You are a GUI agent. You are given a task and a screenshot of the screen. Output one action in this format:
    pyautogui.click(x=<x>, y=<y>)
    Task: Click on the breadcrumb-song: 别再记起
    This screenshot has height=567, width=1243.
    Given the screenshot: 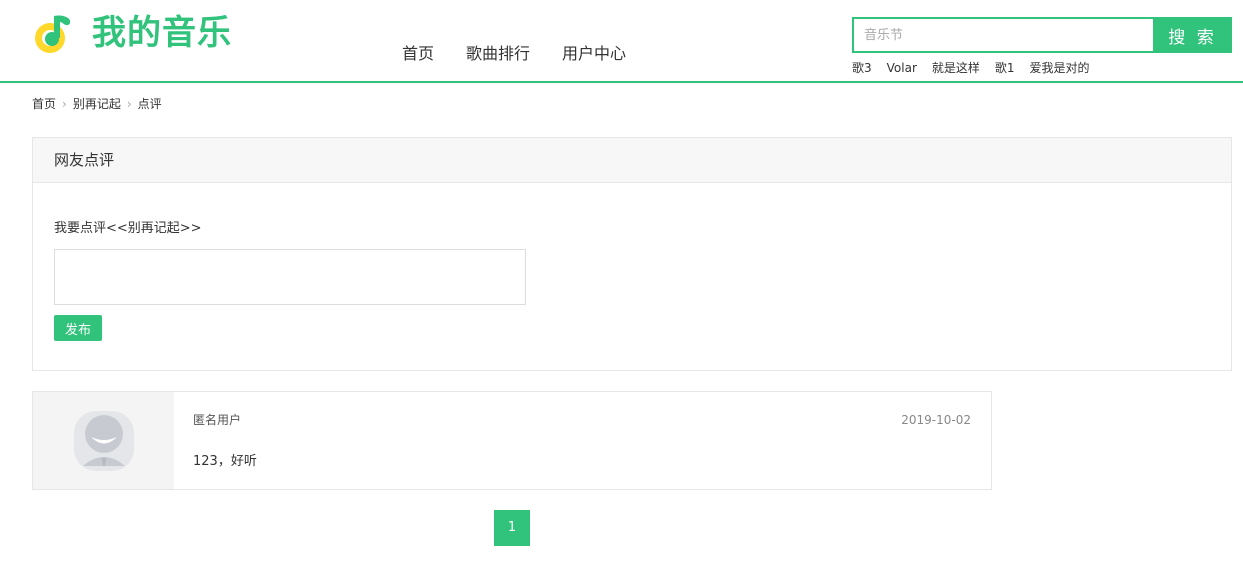 What is the action you would take?
    pyautogui.click(x=97, y=104)
    